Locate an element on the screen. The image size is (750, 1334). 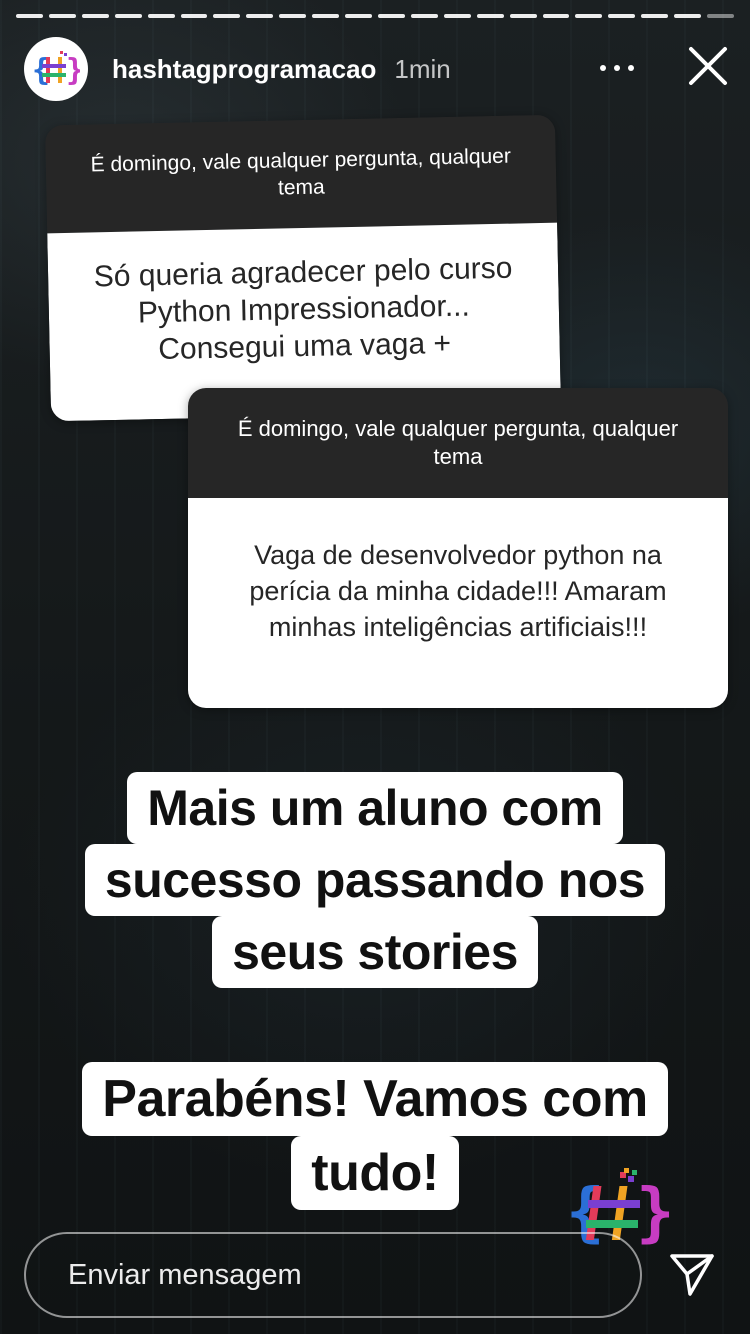
caption-line: sucesso passando nos is located at coordinates (375, 880).